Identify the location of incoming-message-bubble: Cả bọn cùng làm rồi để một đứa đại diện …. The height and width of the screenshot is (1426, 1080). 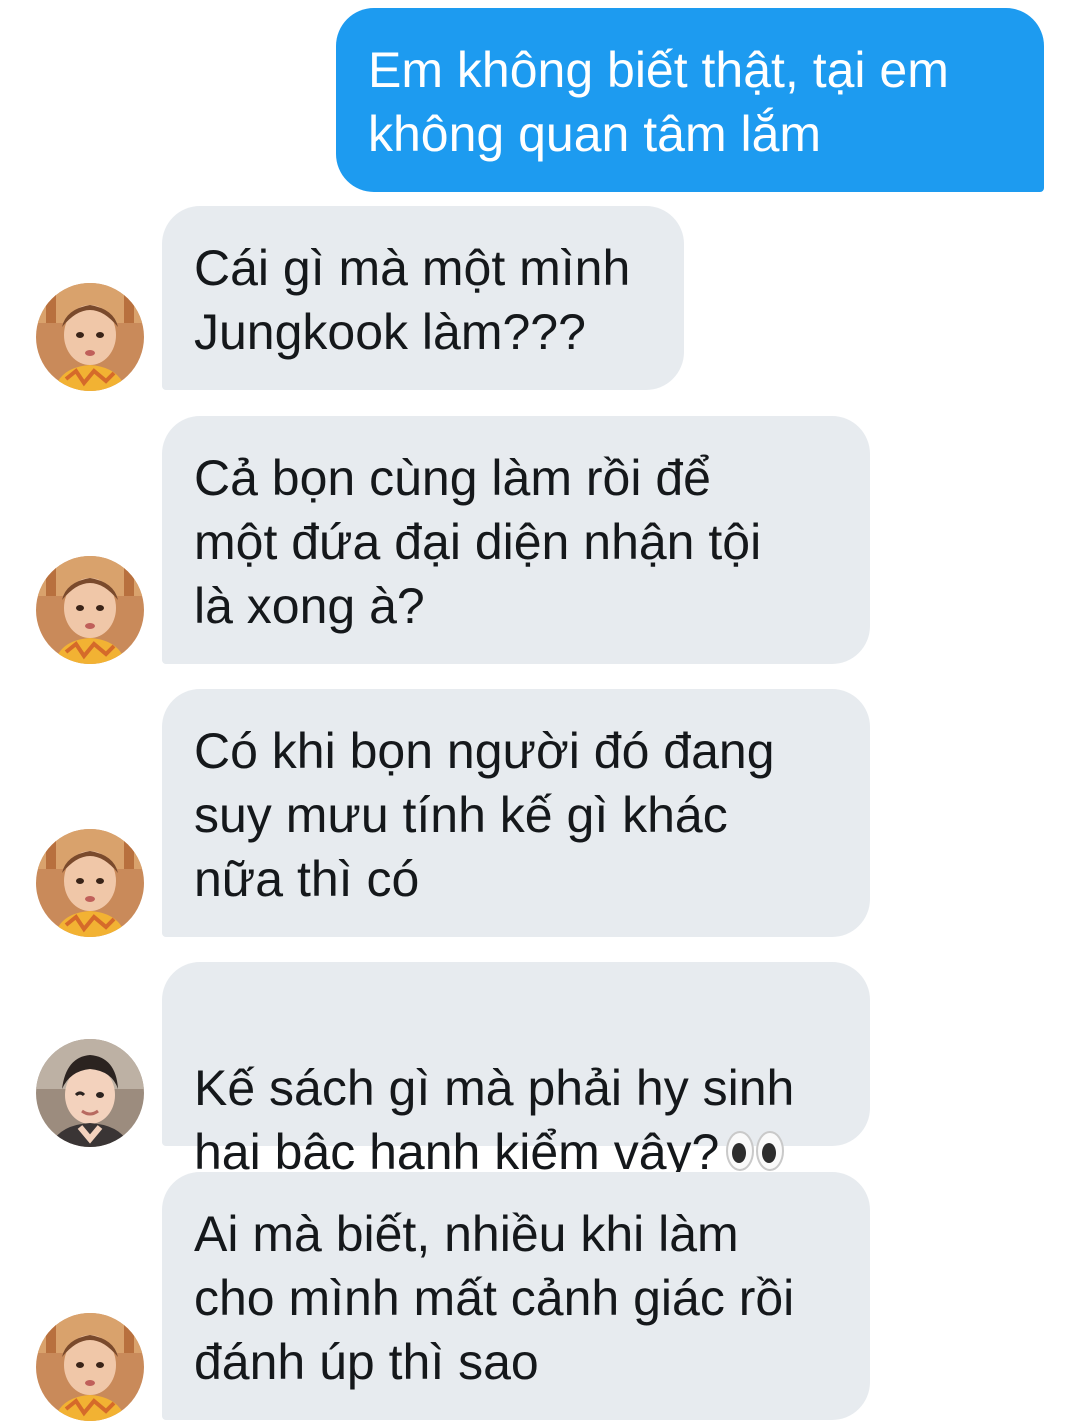
(516, 540).